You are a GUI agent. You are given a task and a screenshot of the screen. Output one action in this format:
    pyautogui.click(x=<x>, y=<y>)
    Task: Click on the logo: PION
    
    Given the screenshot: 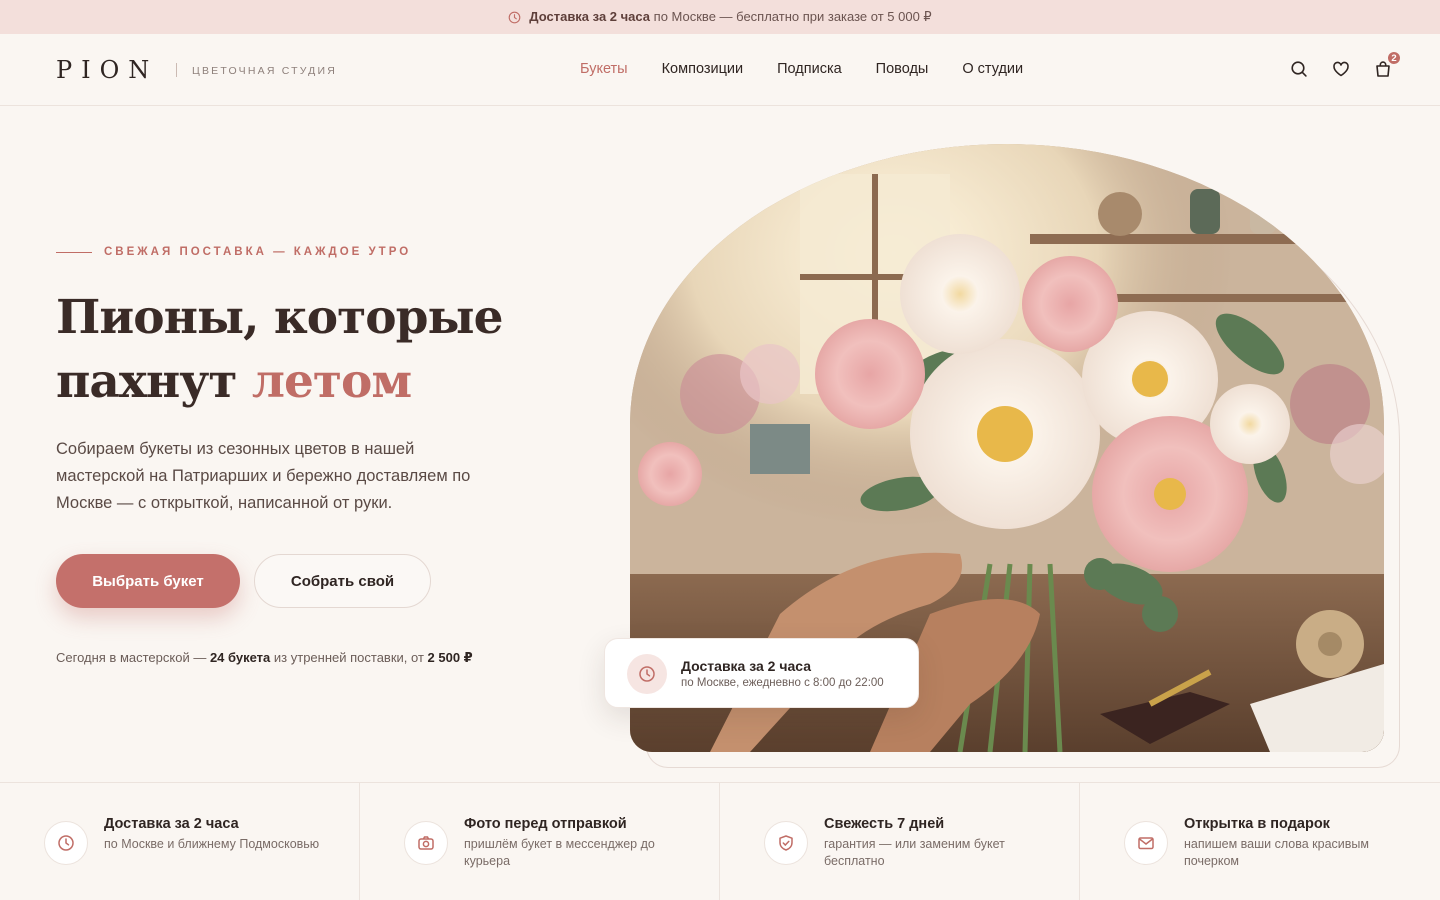 What is the action you would take?
    pyautogui.click(x=107, y=70)
    